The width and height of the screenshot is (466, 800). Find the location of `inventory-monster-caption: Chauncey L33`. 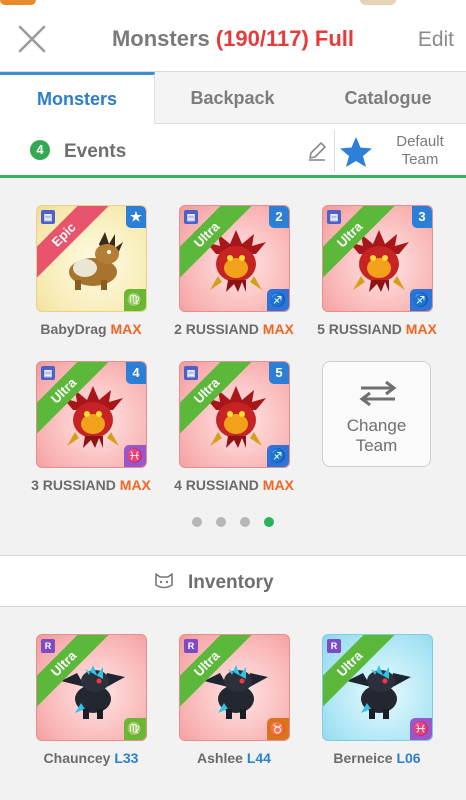

inventory-monster-caption: Chauncey L33 is located at coordinates (91, 758).